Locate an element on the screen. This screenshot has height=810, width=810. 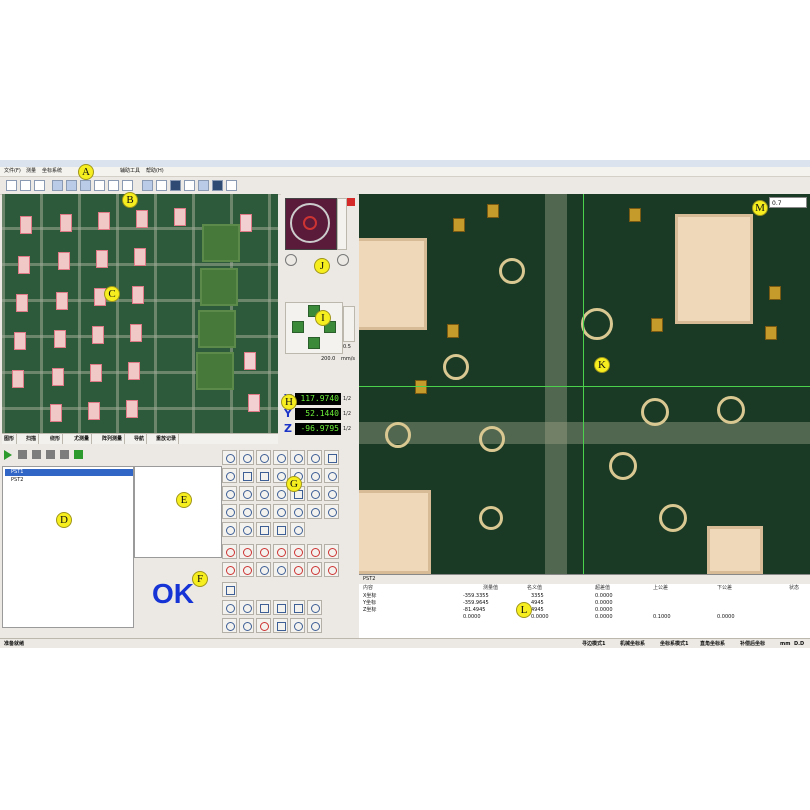
list-item: PST2 is located at coordinates (14, 480).